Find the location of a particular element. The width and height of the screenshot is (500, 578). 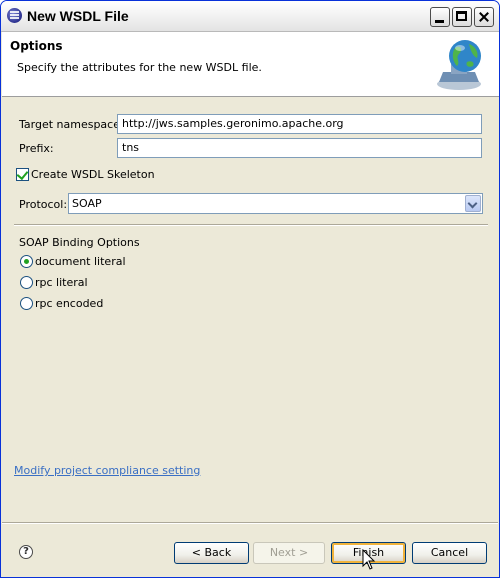

section-divider is located at coordinates (251, 225).